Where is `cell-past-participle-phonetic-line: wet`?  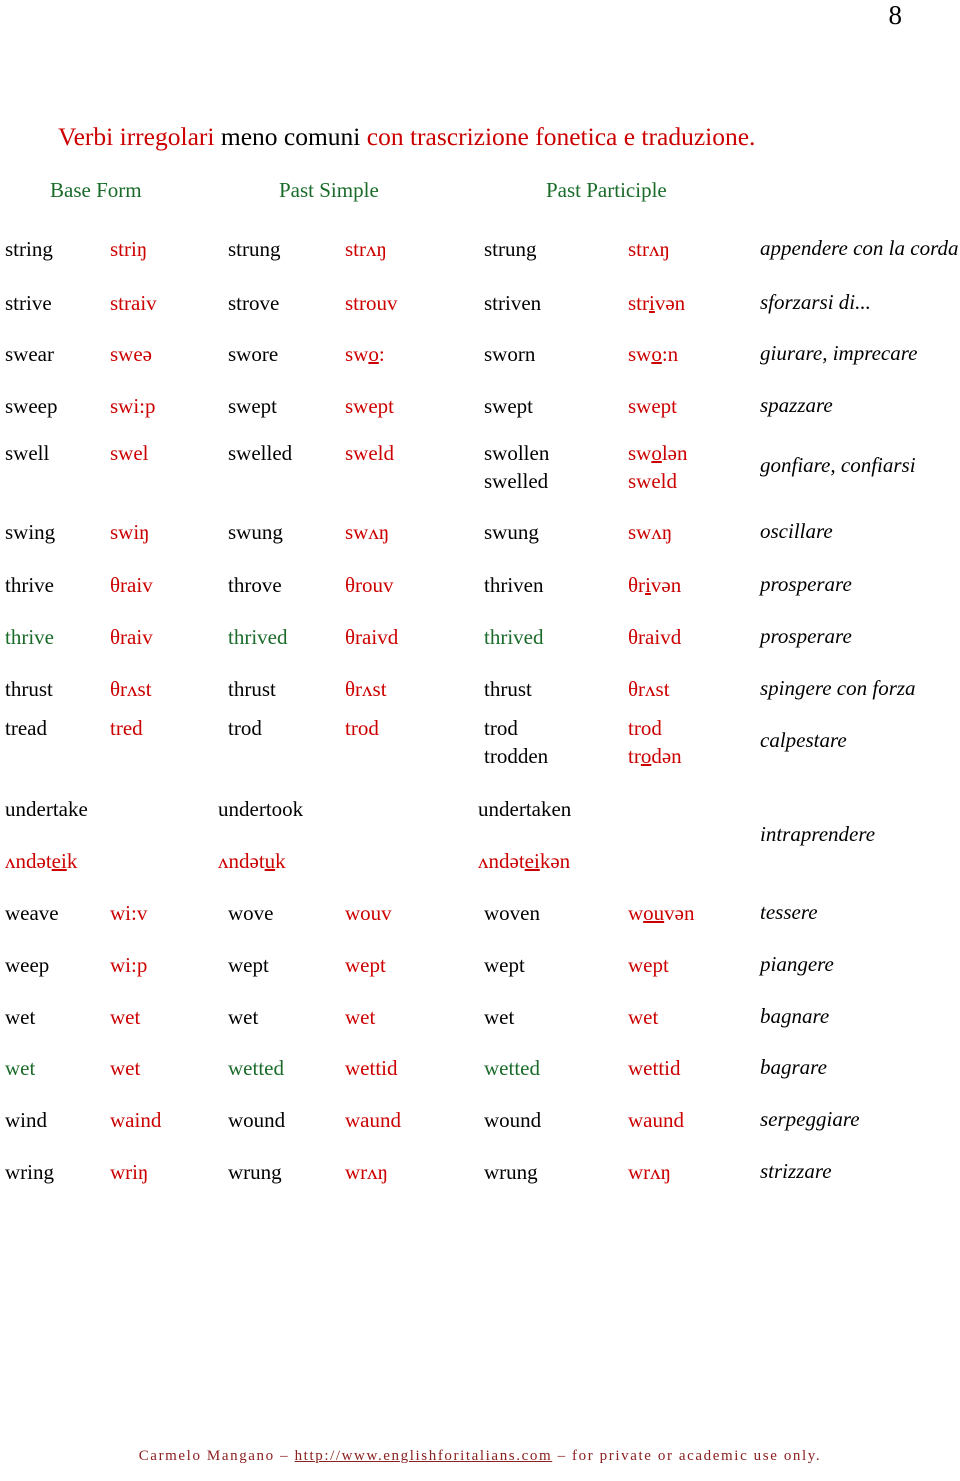
cell-past-participle-phonetic-line: wet is located at coordinates (643, 1017).